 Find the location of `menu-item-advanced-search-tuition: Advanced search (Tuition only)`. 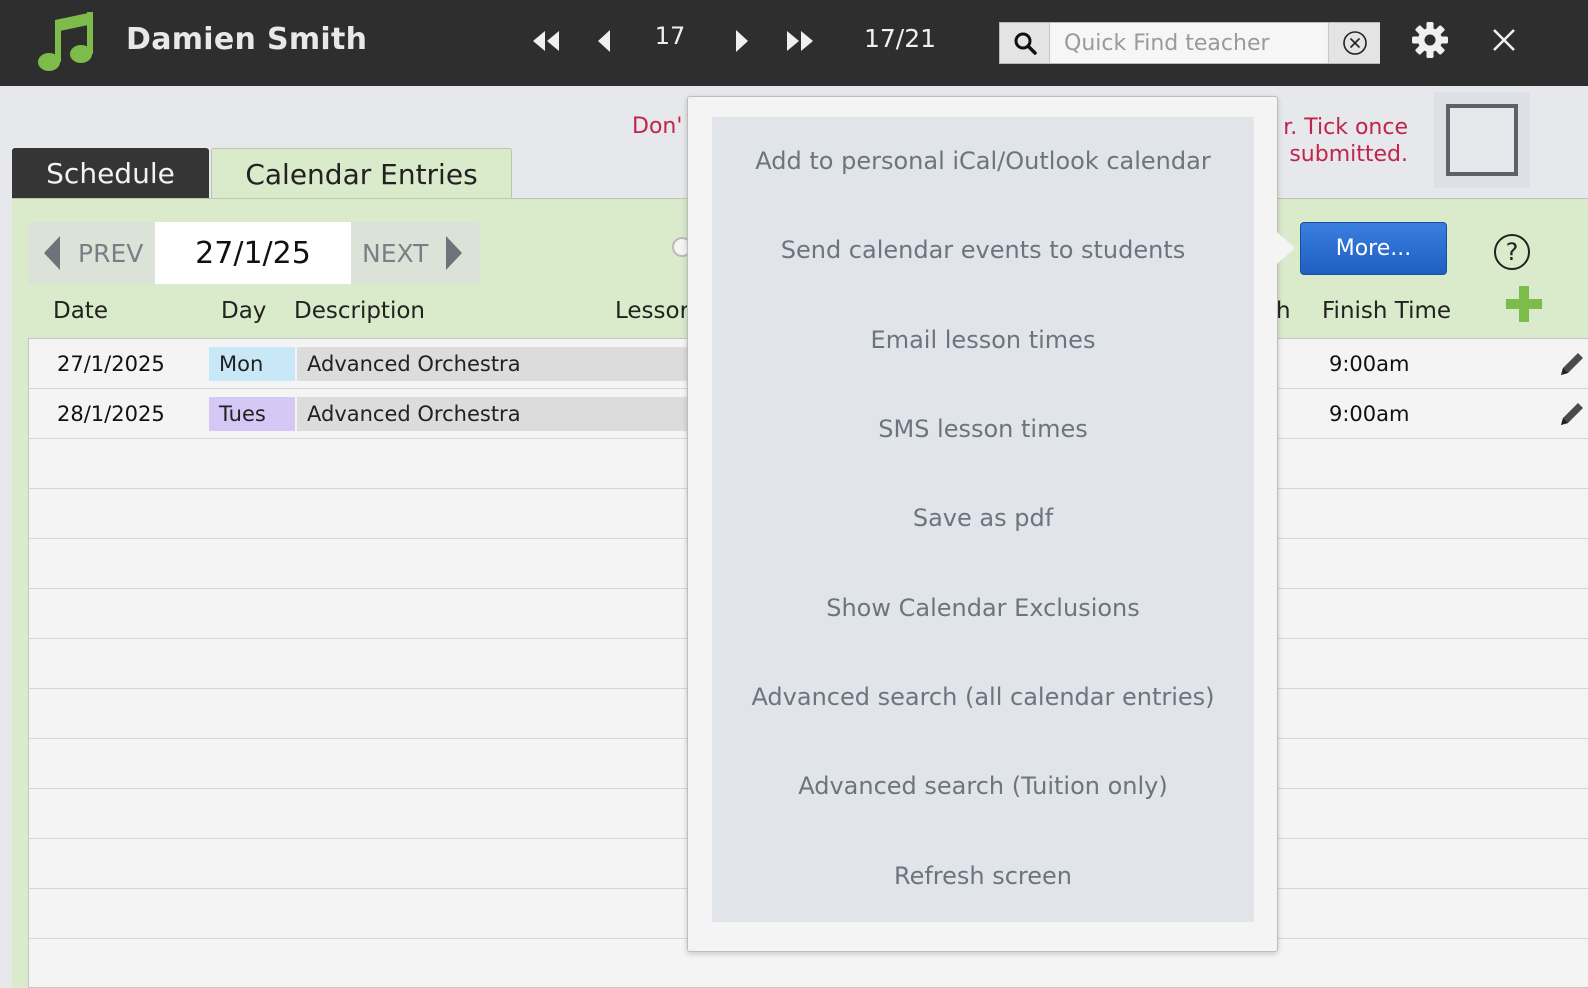

menu-item-advanced-search-tuition: Advanced search (Tuition only) is located at coordinates (983, 786).